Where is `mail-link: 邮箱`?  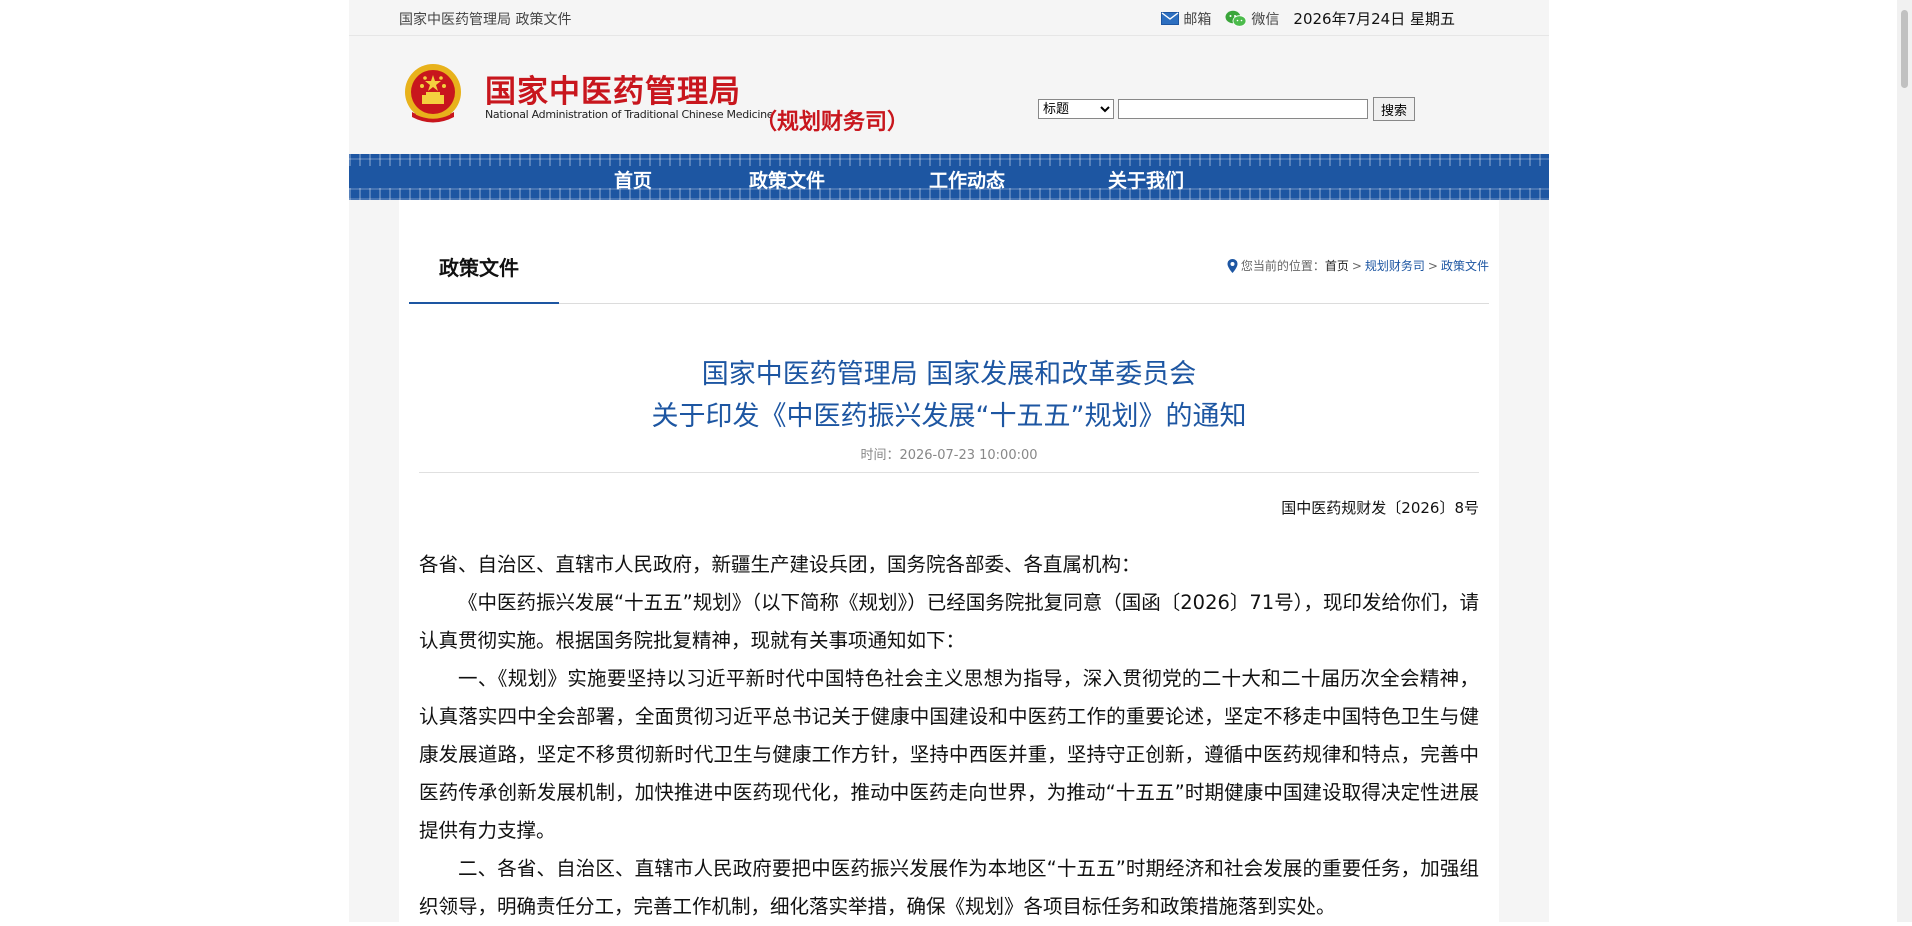
mail-link: 邮箱 is located at coordinates (1186, 19).